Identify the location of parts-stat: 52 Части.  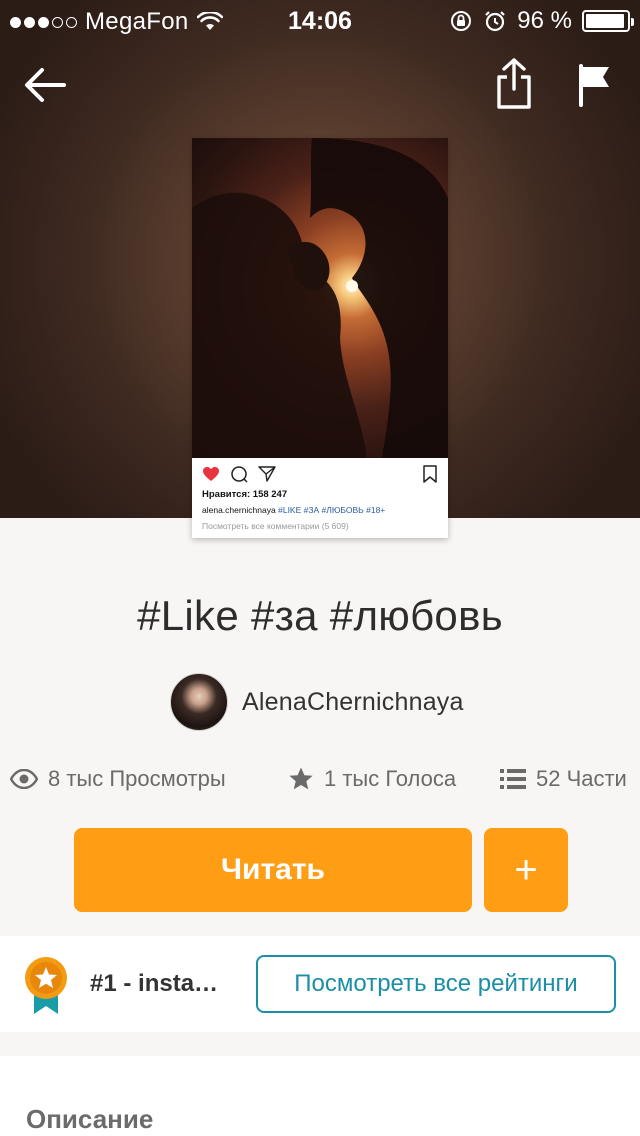
(563, 779).